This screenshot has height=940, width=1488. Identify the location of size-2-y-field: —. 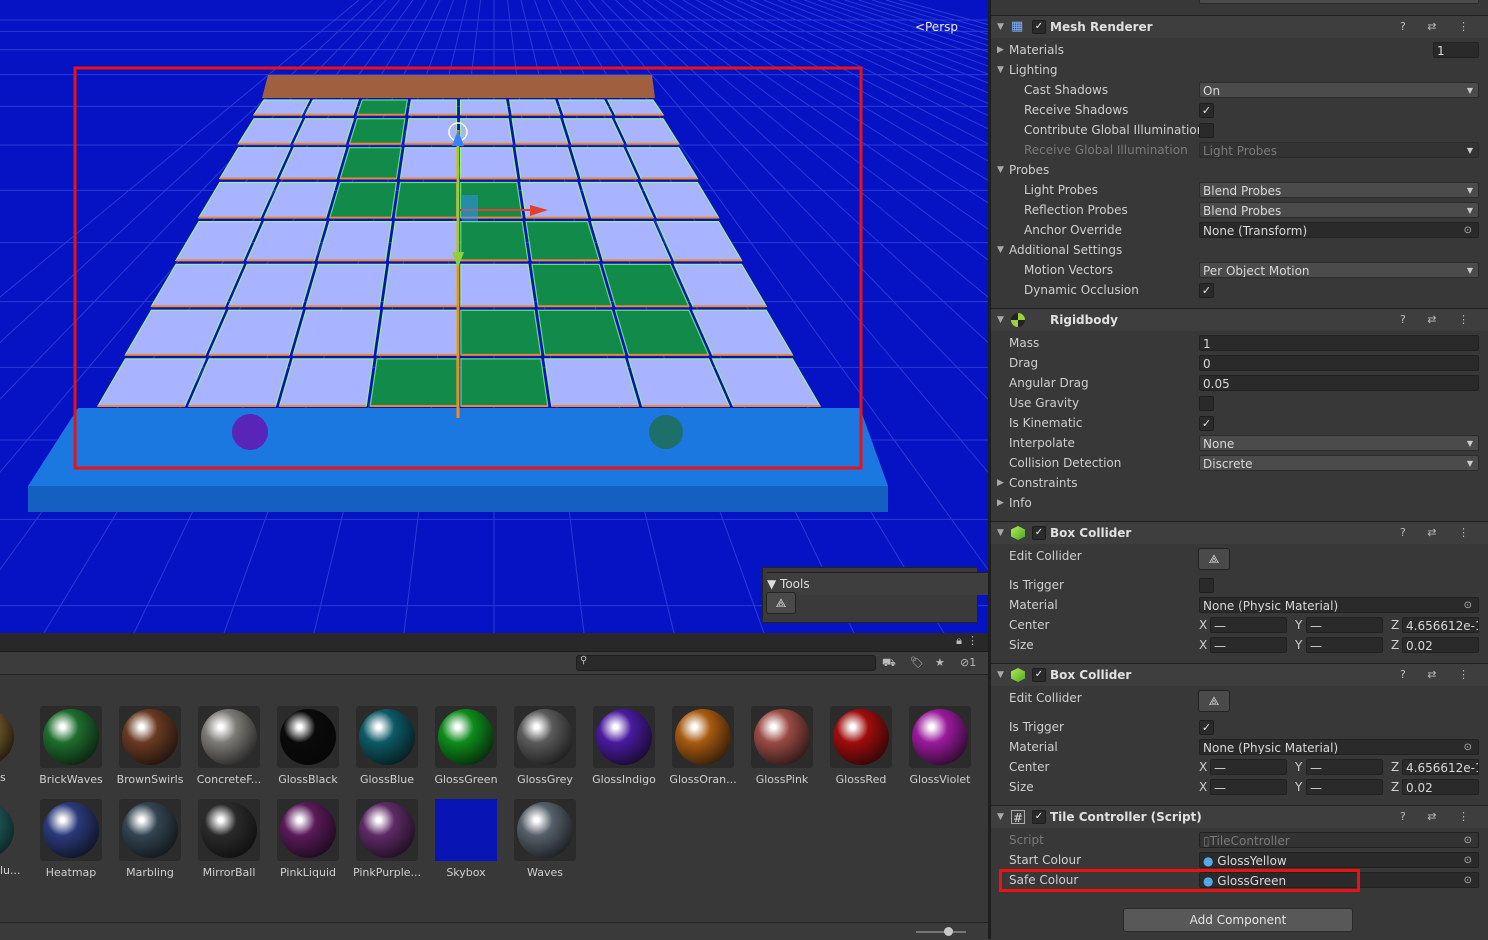
(1344, 787).